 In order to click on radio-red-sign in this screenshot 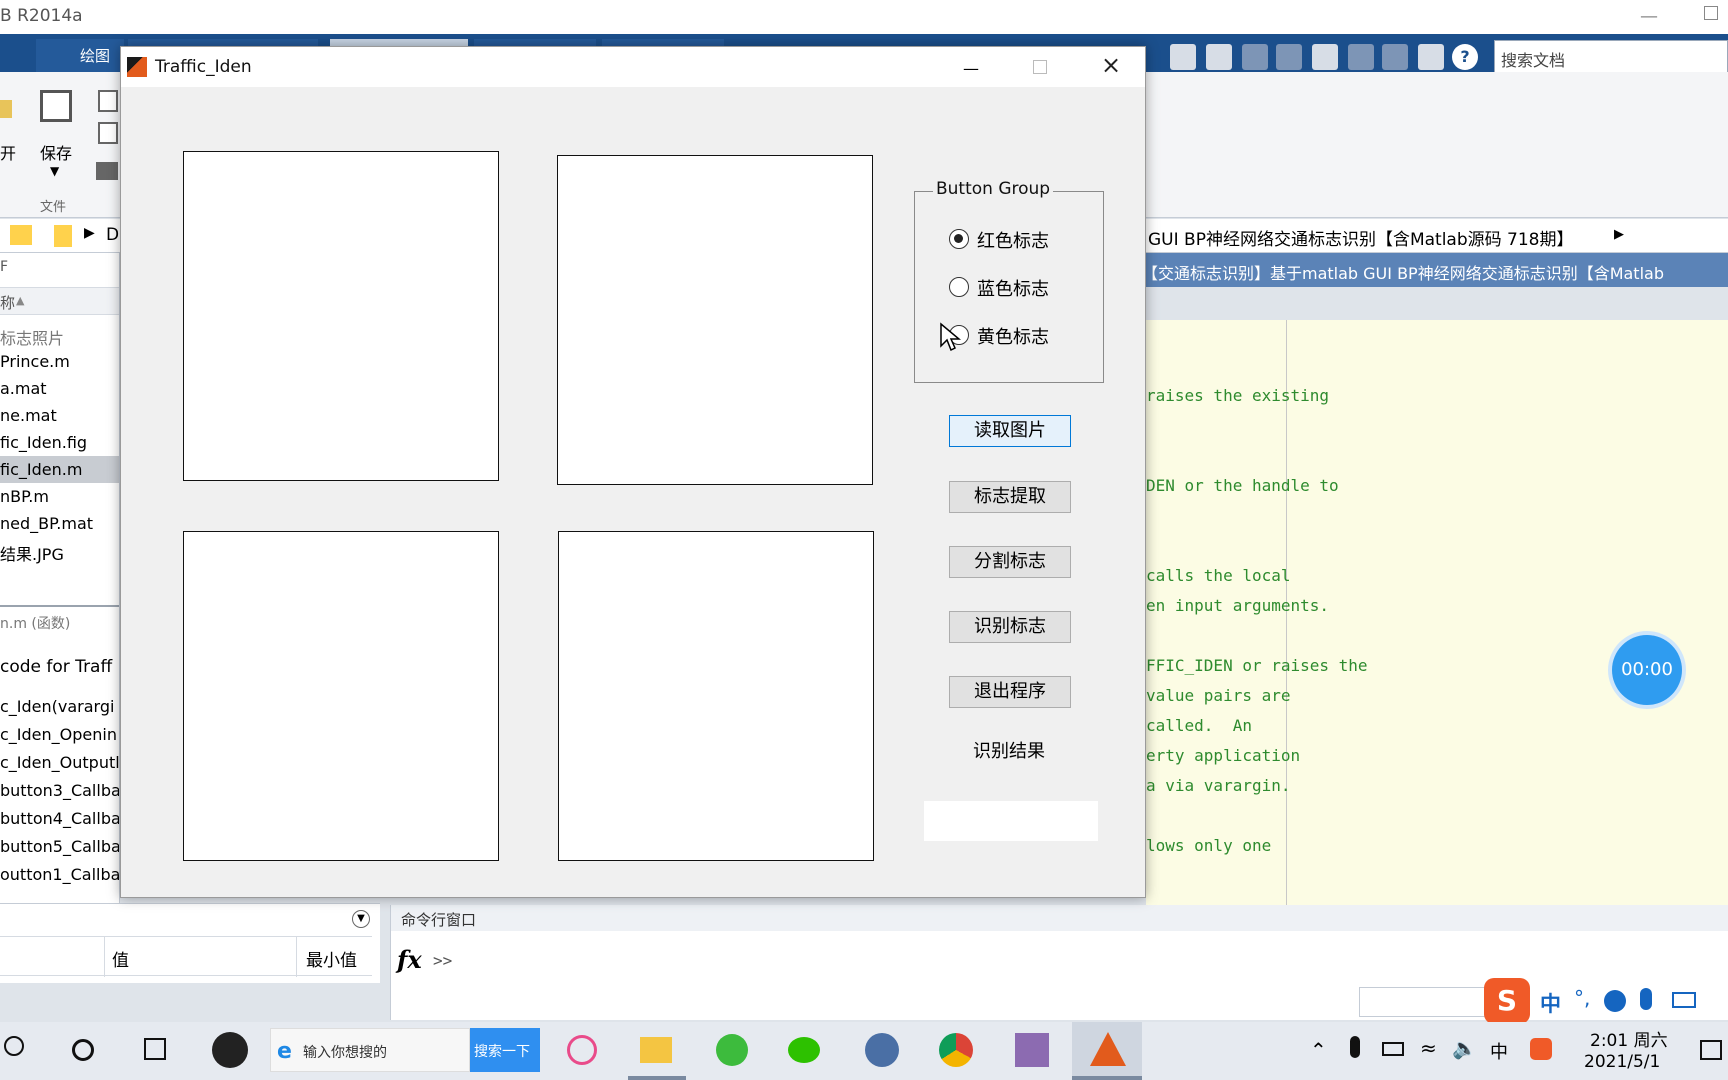, I will do `click(959, 239)`.